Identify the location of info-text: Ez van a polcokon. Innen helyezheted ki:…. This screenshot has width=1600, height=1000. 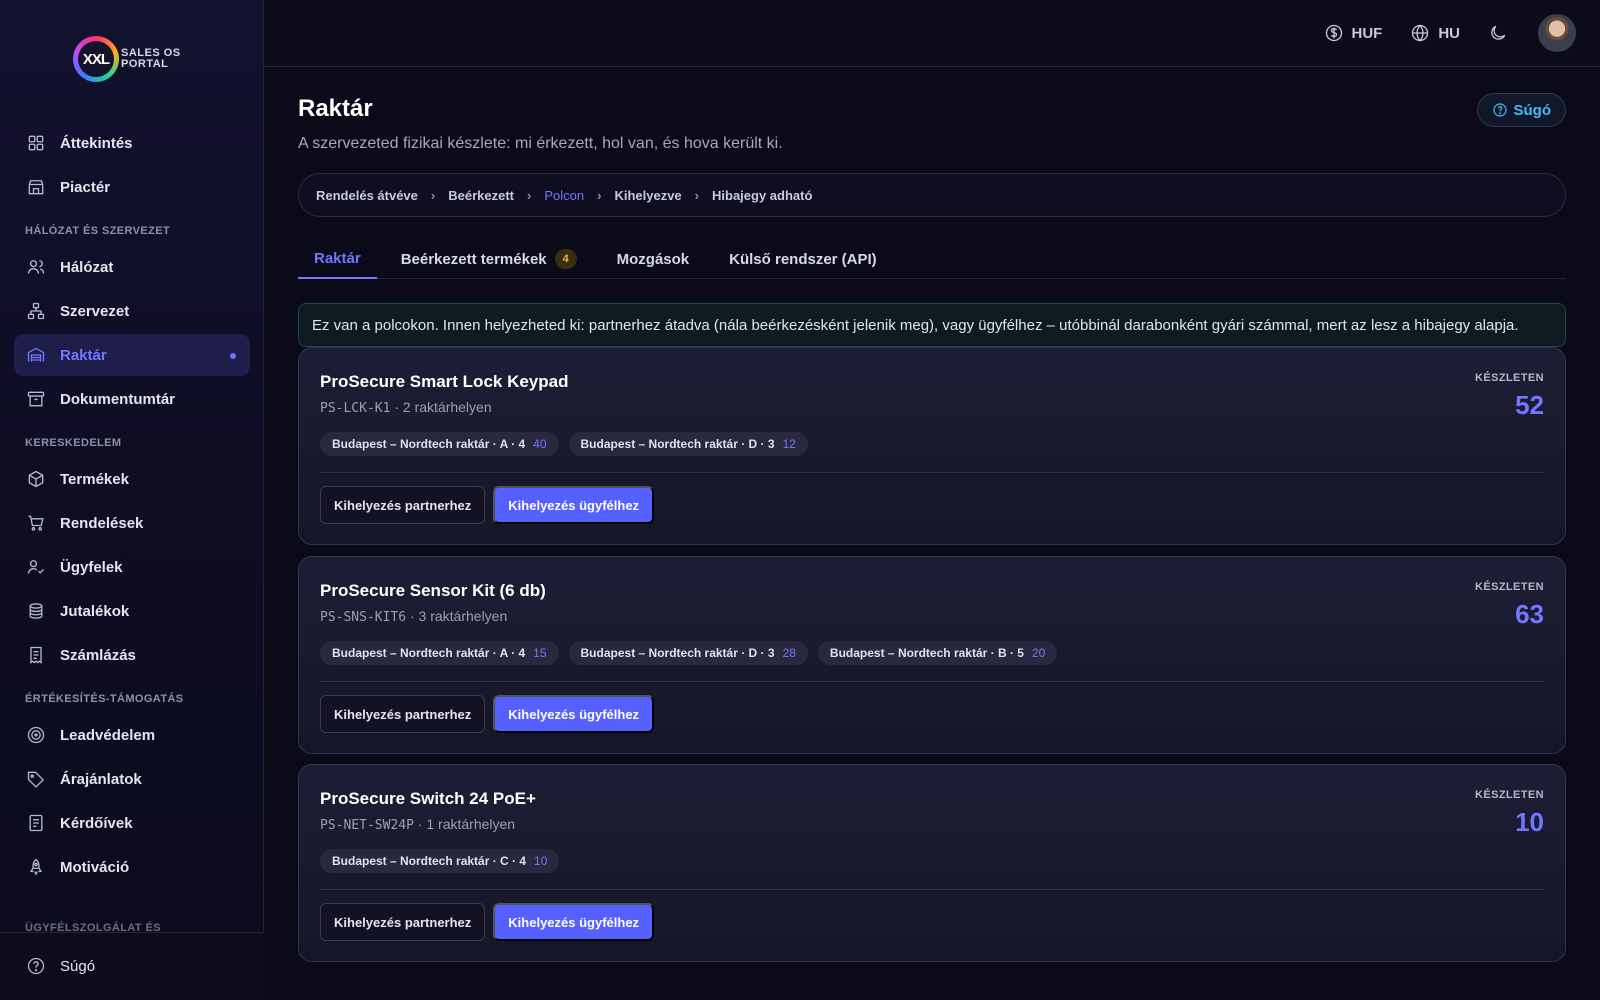
(915, 325).